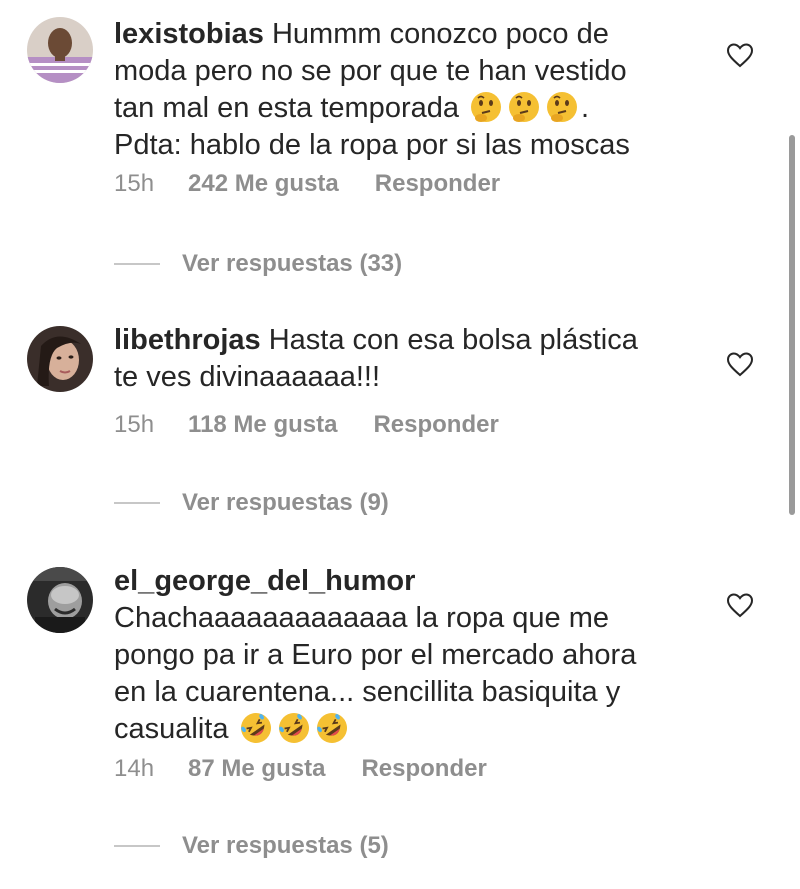 The width and height of the screenshot is (800, 889). Describe the element at coordinates (134, 768) in the screenshot. I see `comment-timestamp: 14h` at that location.